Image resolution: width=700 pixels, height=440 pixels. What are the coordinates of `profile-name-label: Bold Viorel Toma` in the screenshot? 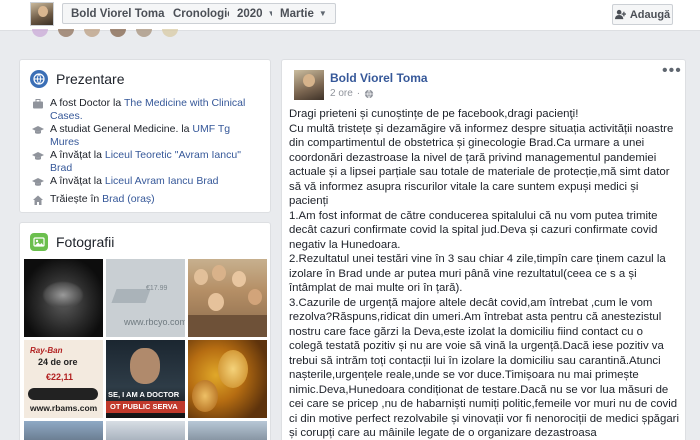 It's located at (118, 13).